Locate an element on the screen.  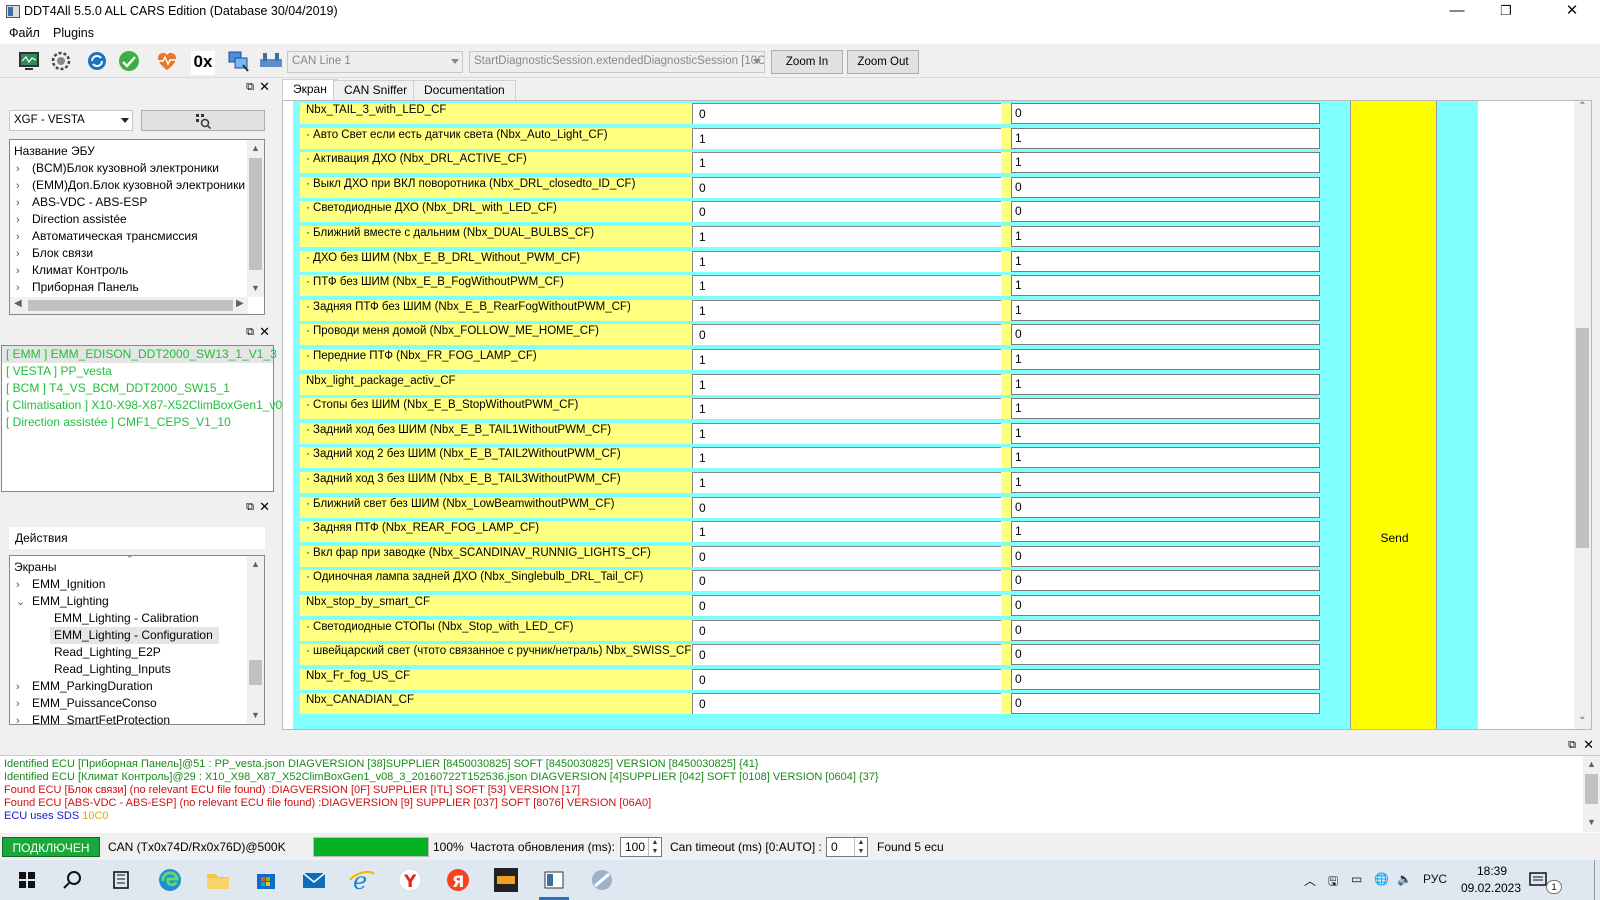
ie-browser-icon: e is located at coordinates (362, 880).